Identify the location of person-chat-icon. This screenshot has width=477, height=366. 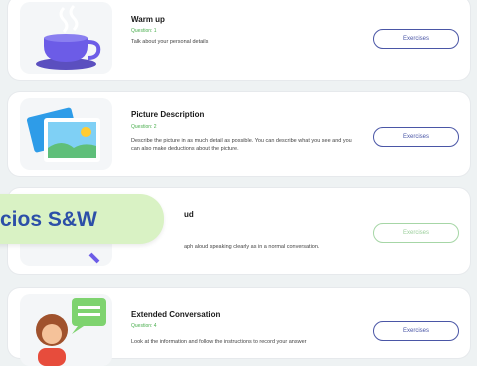
(66, 330).